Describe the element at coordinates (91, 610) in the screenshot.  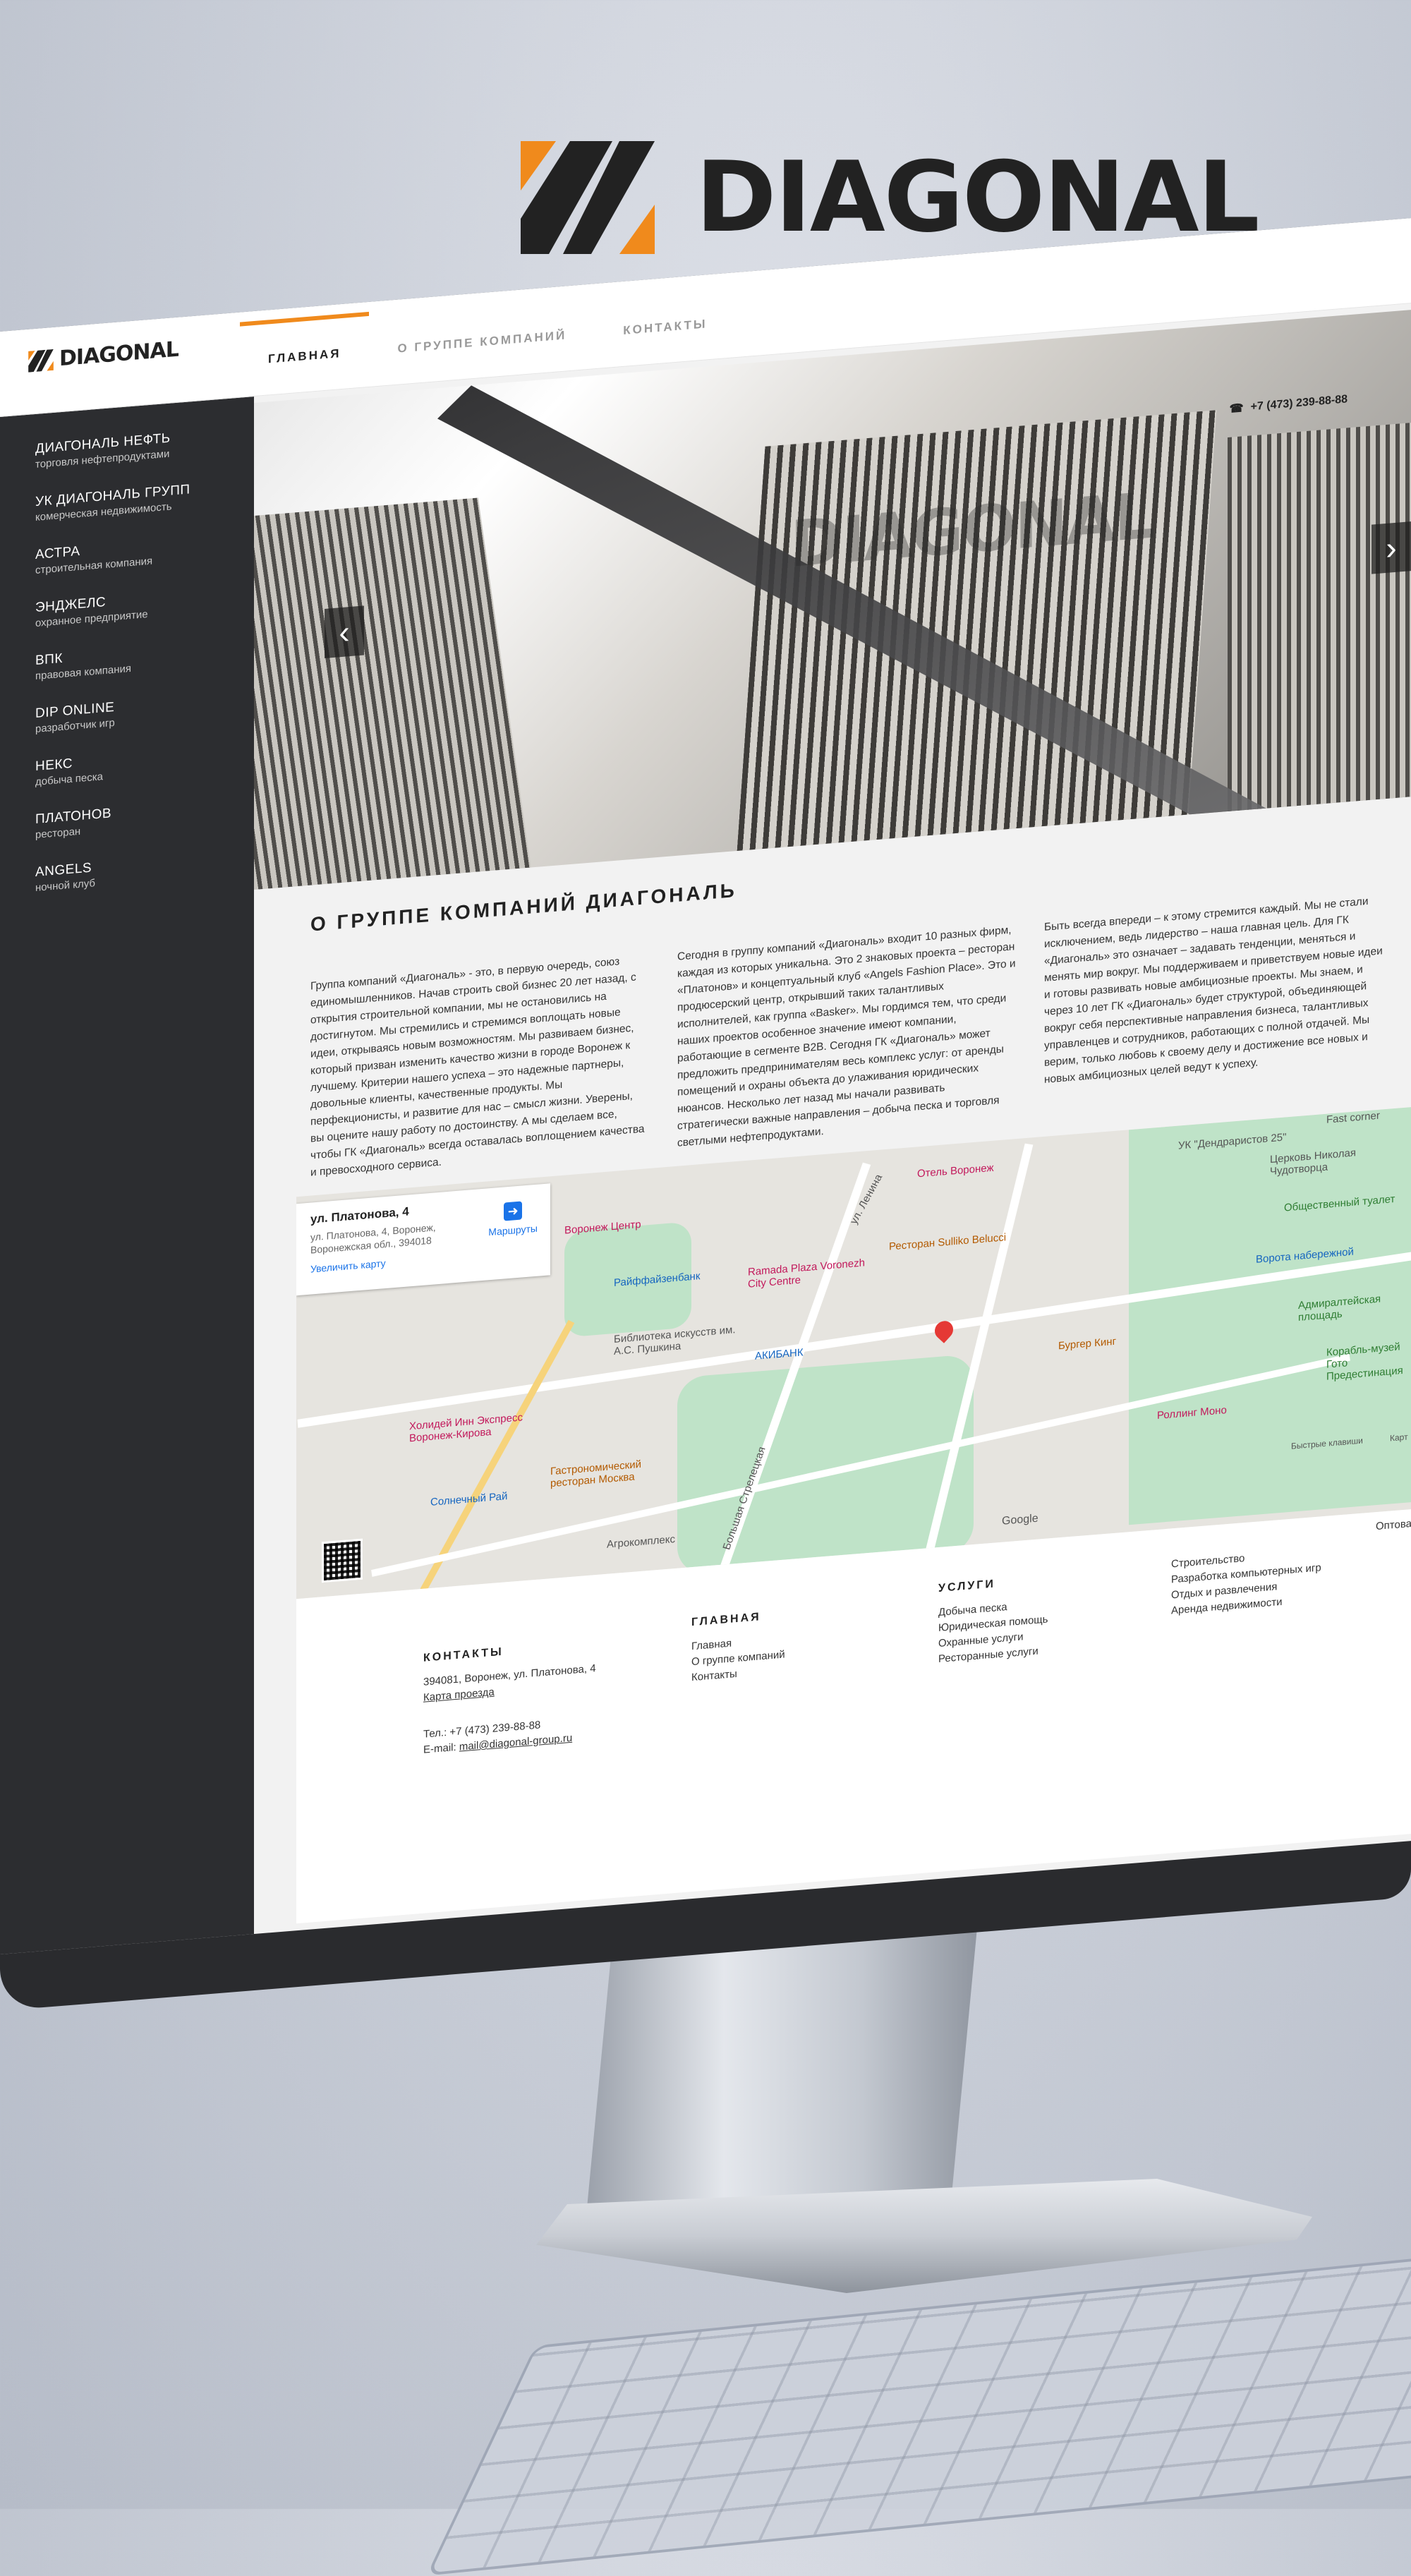
I see `sidebar-item-endzhels: ЭНДЖЕЛС охранное предприятие` at that location.